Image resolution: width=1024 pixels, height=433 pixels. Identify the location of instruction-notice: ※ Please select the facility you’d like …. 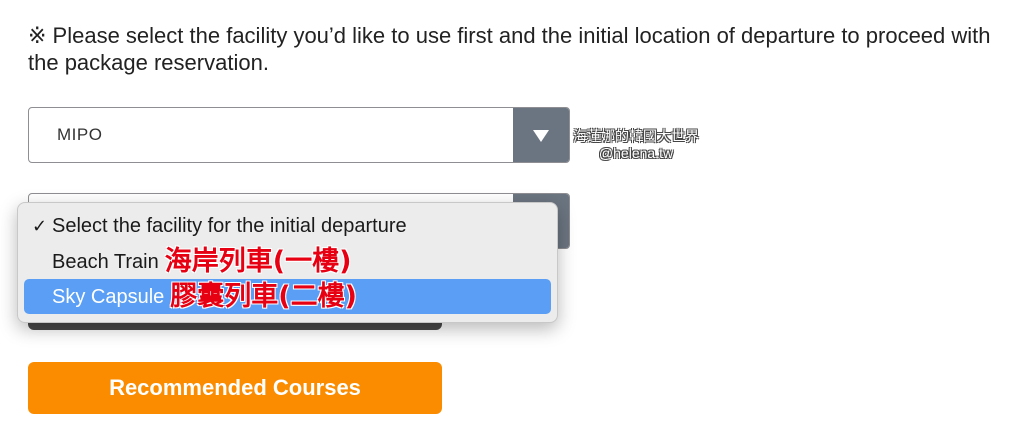
(509, 49).